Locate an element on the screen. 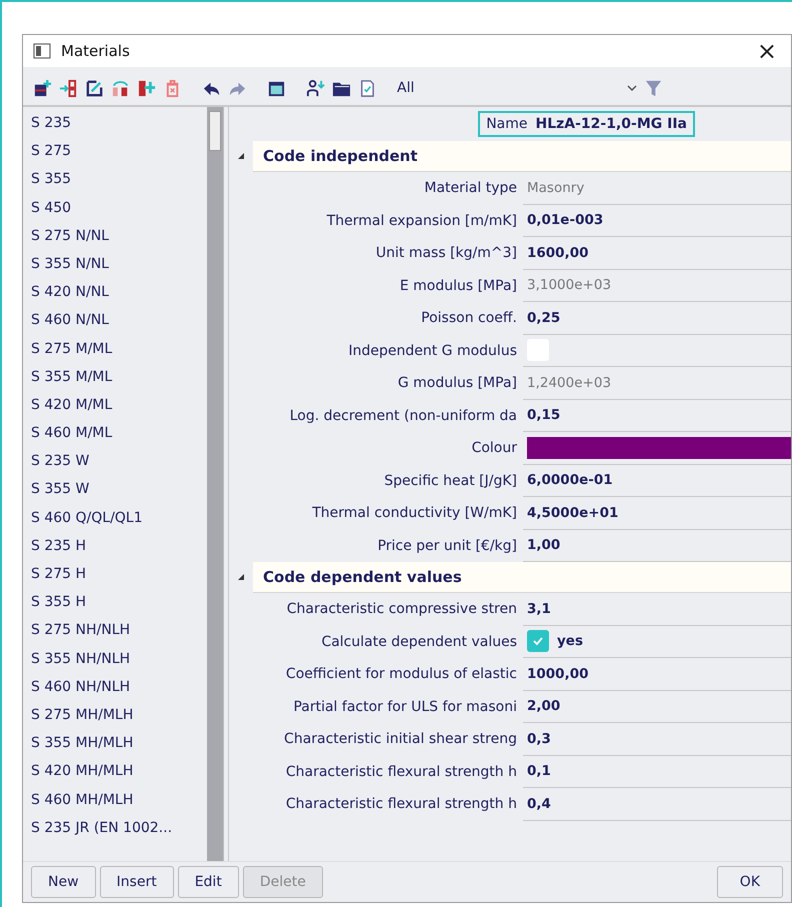  property-value: 0,1 is located at coordinates (539, 771).